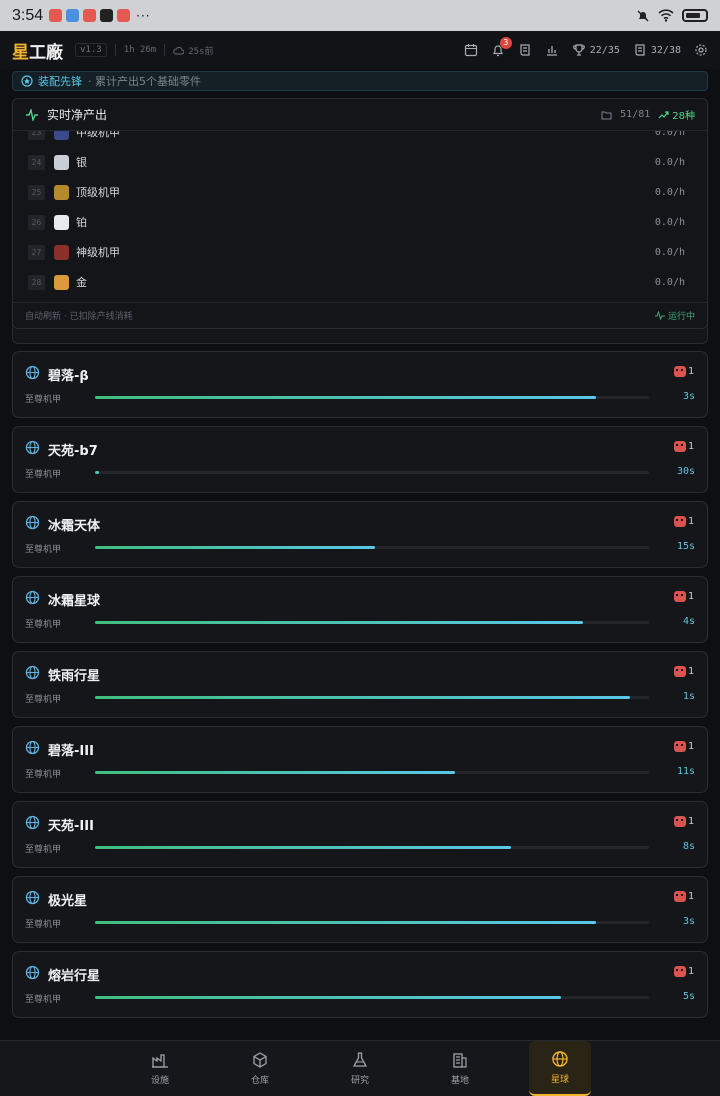  What do you see at coordinates (74, 601) in the screenshot?
I see `planet-name: 冰霜星球` at bounding box center [74, 601].